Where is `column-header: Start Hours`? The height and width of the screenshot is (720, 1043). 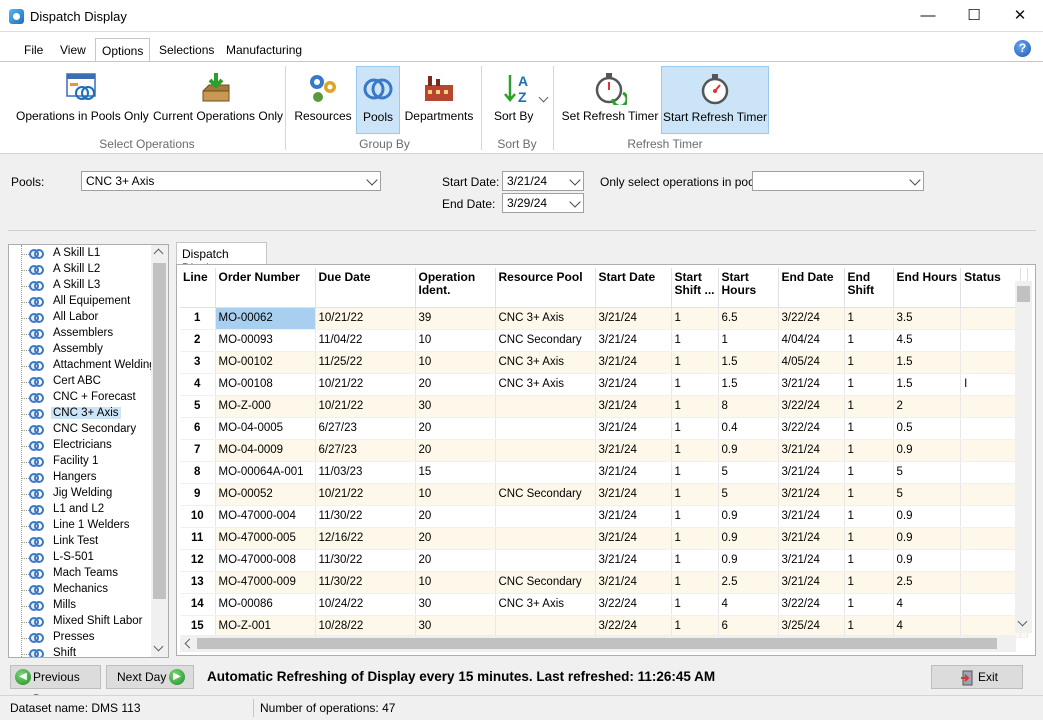 column-header: Start Hours is located at coordinates (748, 288).